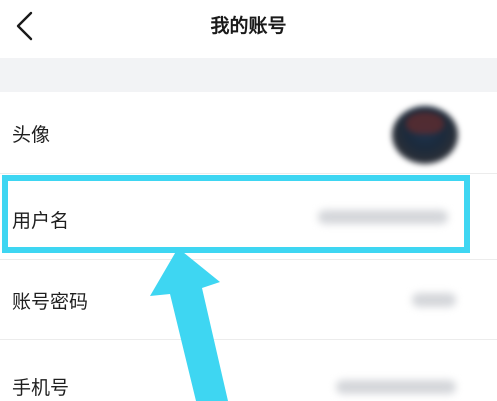 This screenshot has height=401, width=497. What do you see at coordinates (396, 387) in the screenshot?
I see `phone-value-blurred` at bounding box center [396, 387].